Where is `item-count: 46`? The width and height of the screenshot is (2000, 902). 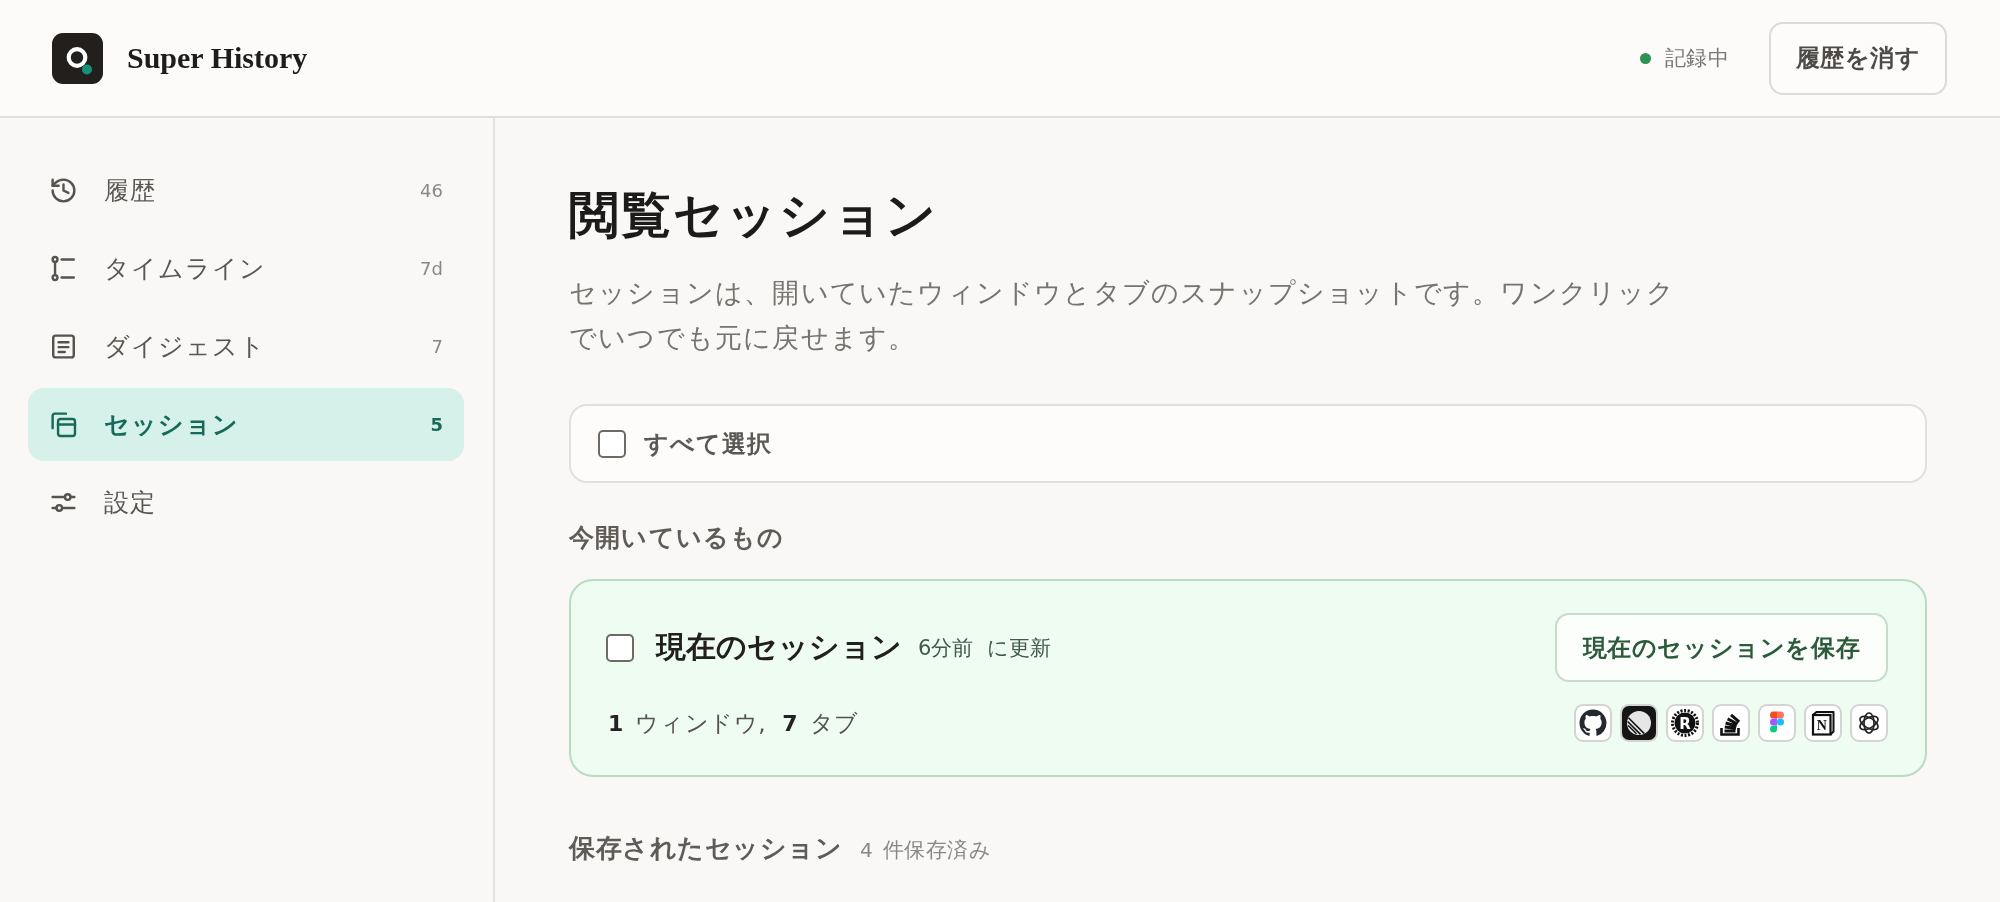 item-count: 46 is located at coordinates (431, 190).